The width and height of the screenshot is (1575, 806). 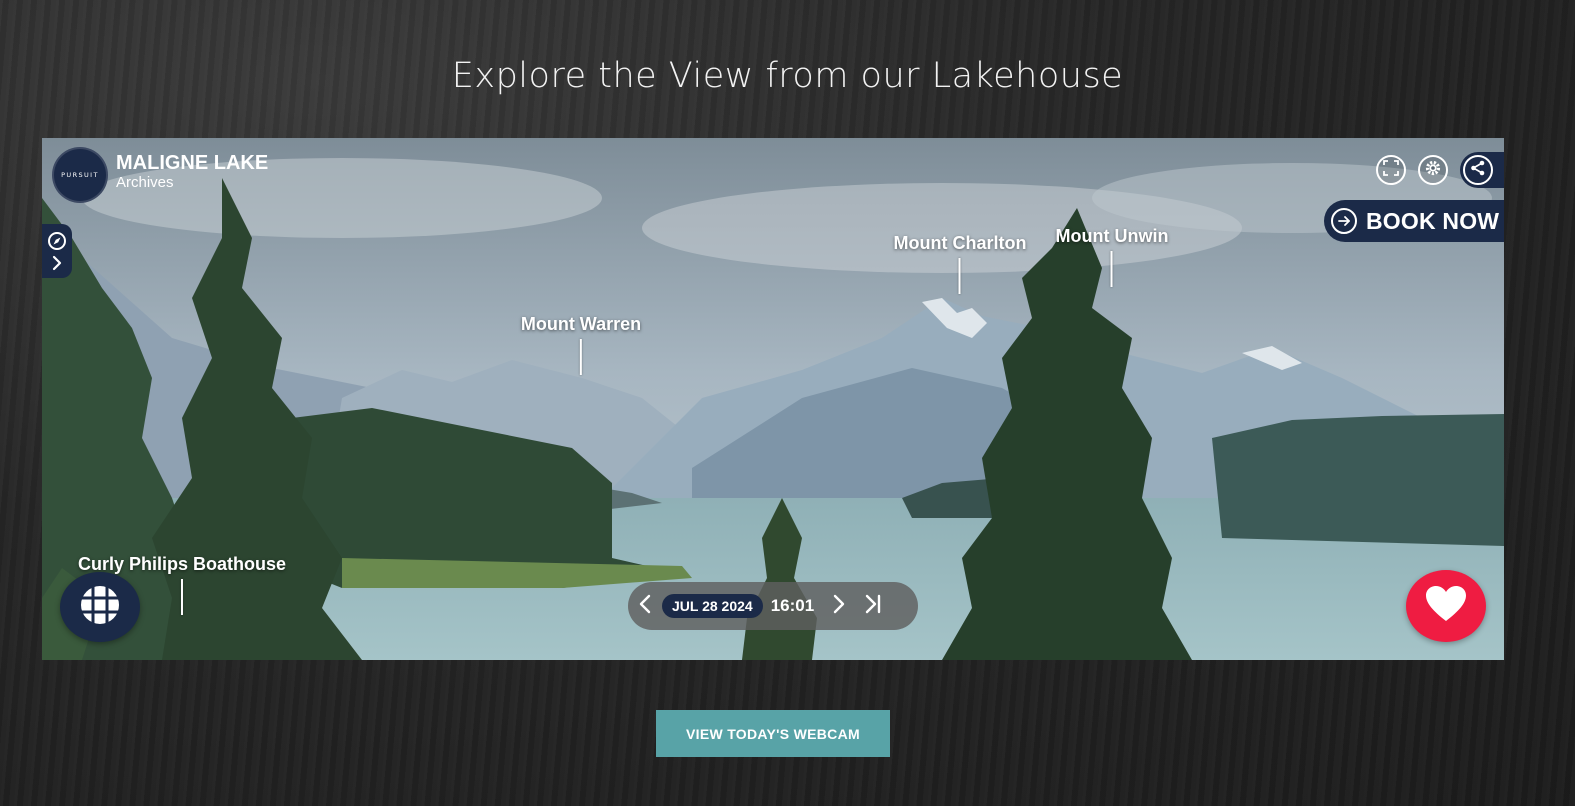 I want to click on gear-icon, so click(x=1433, y=170).